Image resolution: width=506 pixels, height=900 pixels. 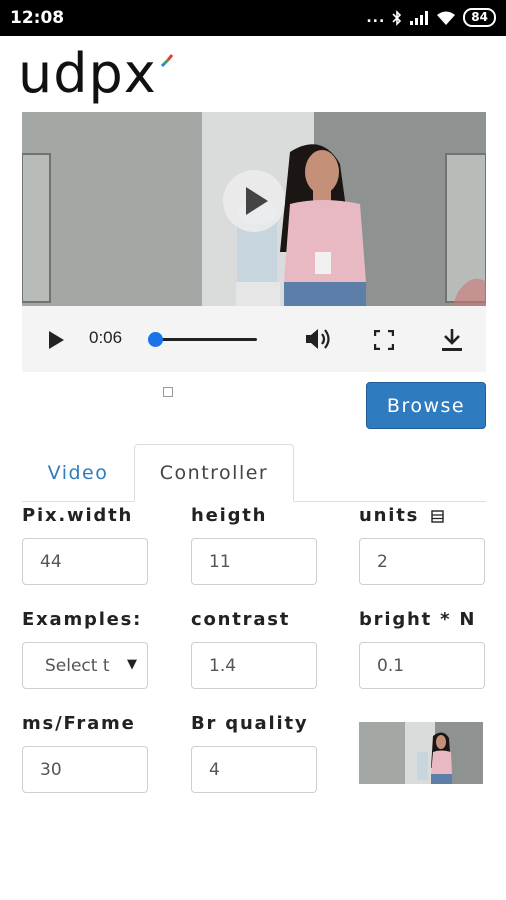 What do you see at coordinates (106, 337) in the screenshot?
I see `current-time: 0:06` at bounding box center [106, 337].